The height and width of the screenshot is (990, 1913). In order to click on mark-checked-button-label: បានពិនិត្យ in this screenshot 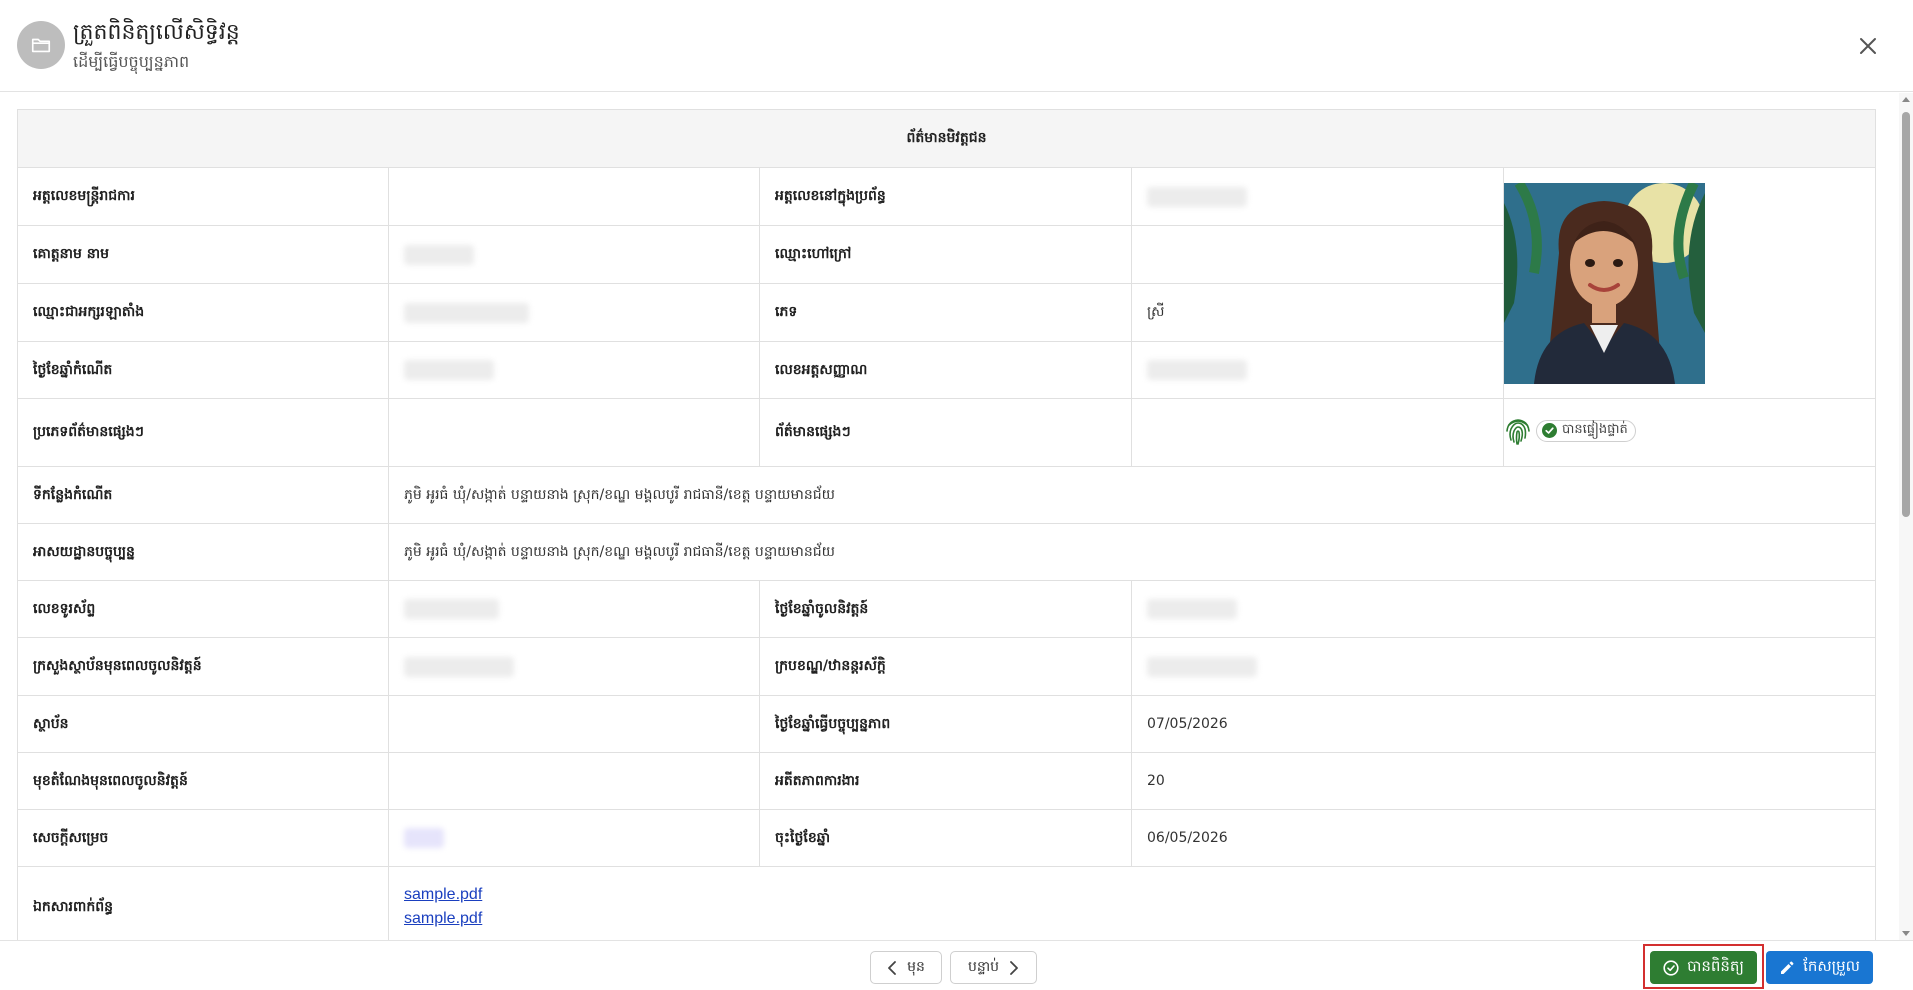, I will do `click(1715, 965)`.